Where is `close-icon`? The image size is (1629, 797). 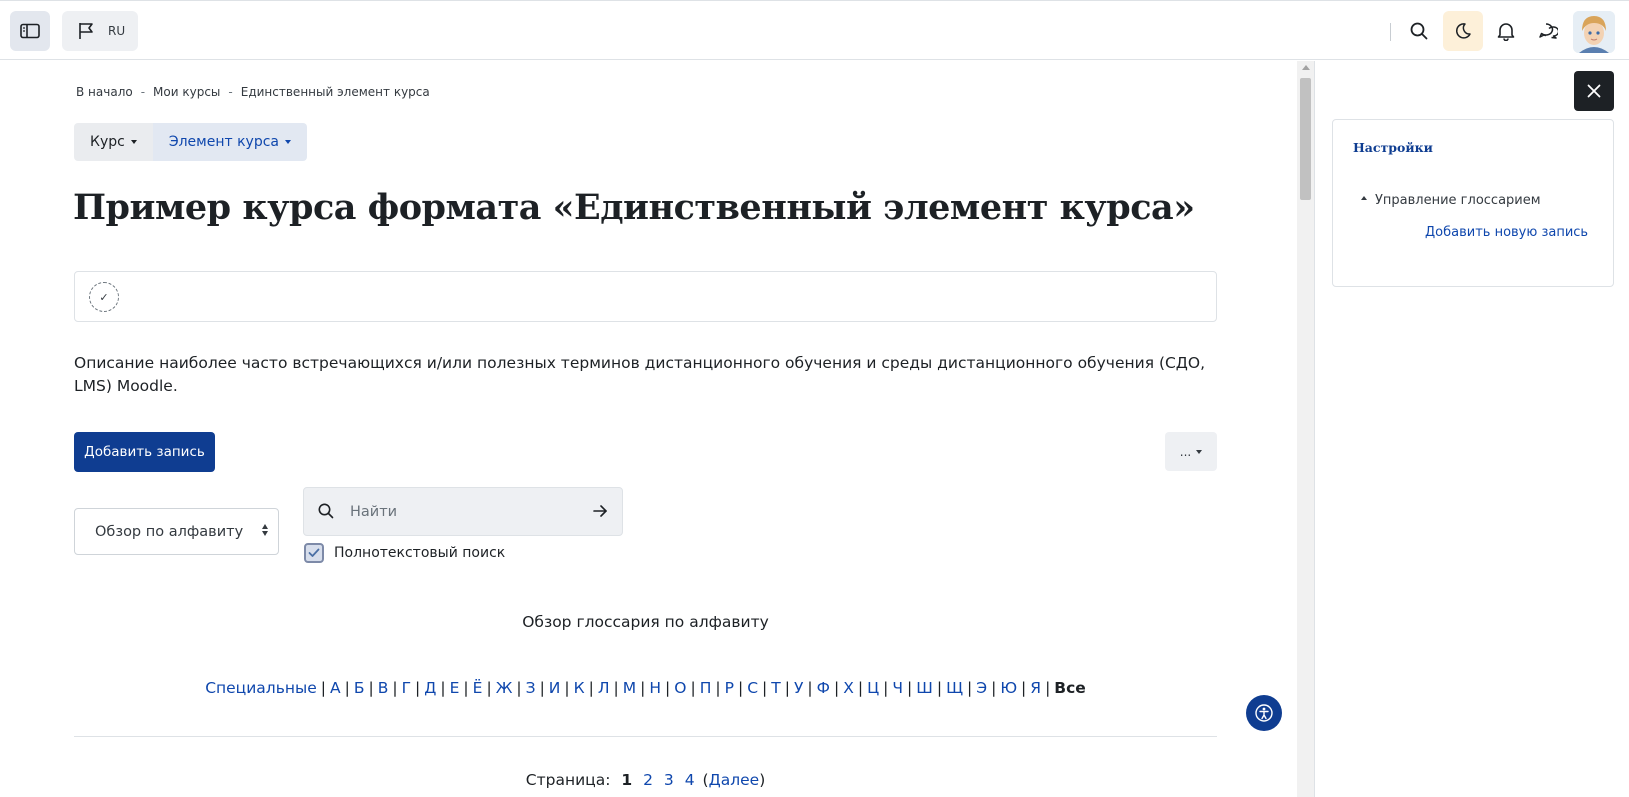
close-icon is located at coordinates (1594, 91).